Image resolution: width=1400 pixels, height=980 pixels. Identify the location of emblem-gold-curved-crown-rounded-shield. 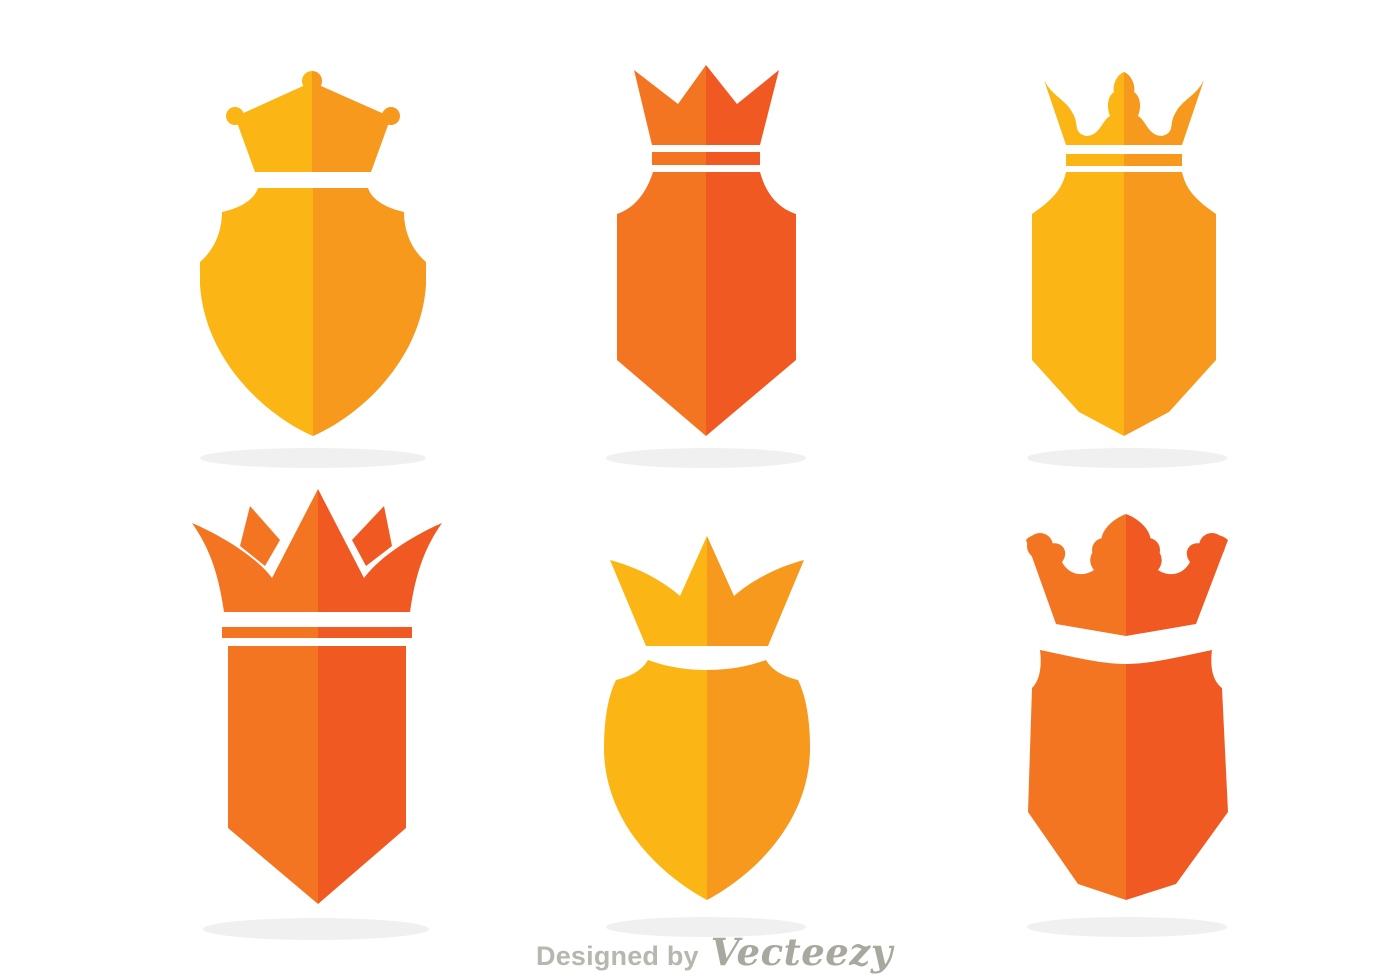
(707, 736).